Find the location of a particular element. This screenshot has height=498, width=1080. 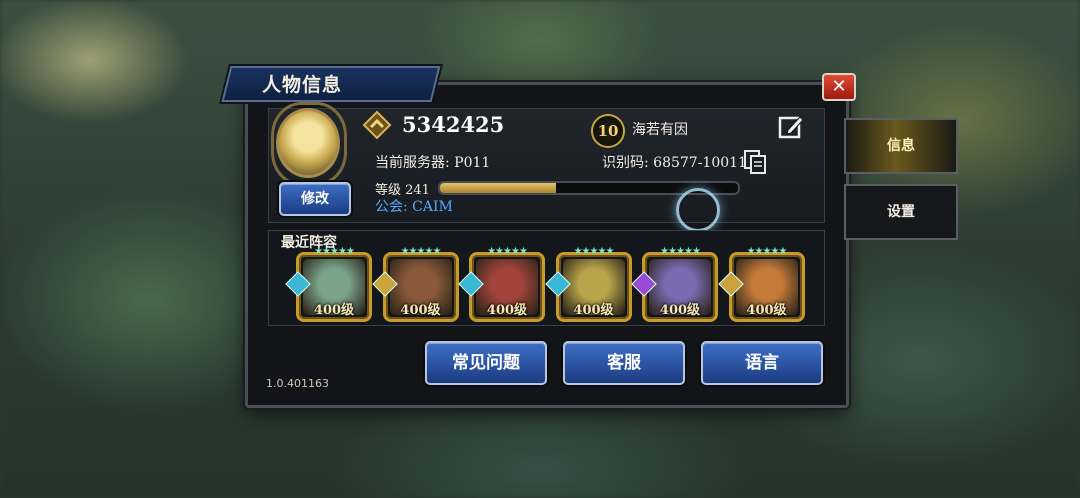

current-server: 当前服务器: P011 is located at coordinates (433, 163).